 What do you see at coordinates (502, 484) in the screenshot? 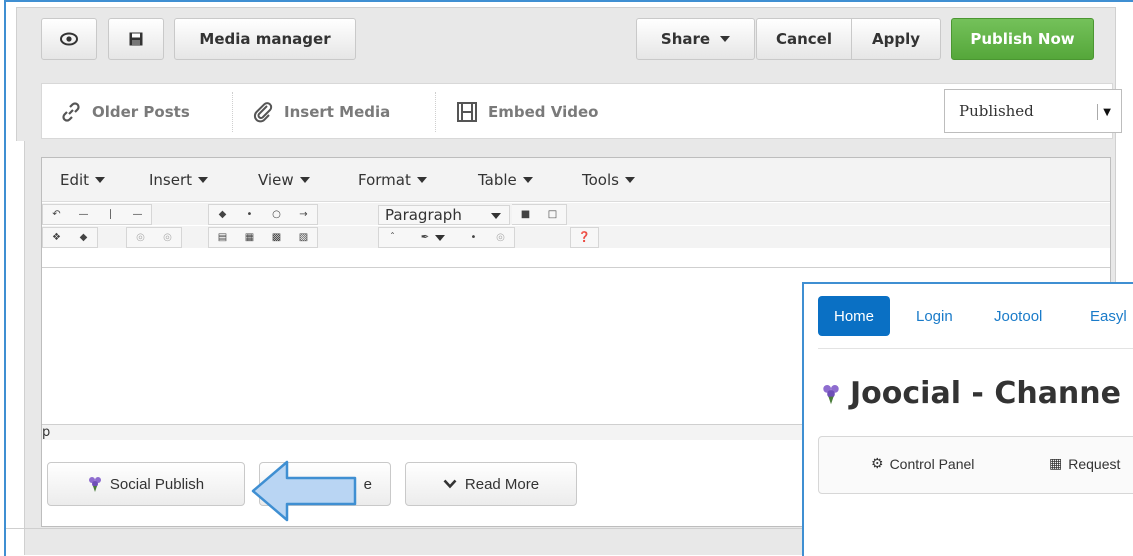
I see `read-more-label: Read More` at bounding box center [502, 484].